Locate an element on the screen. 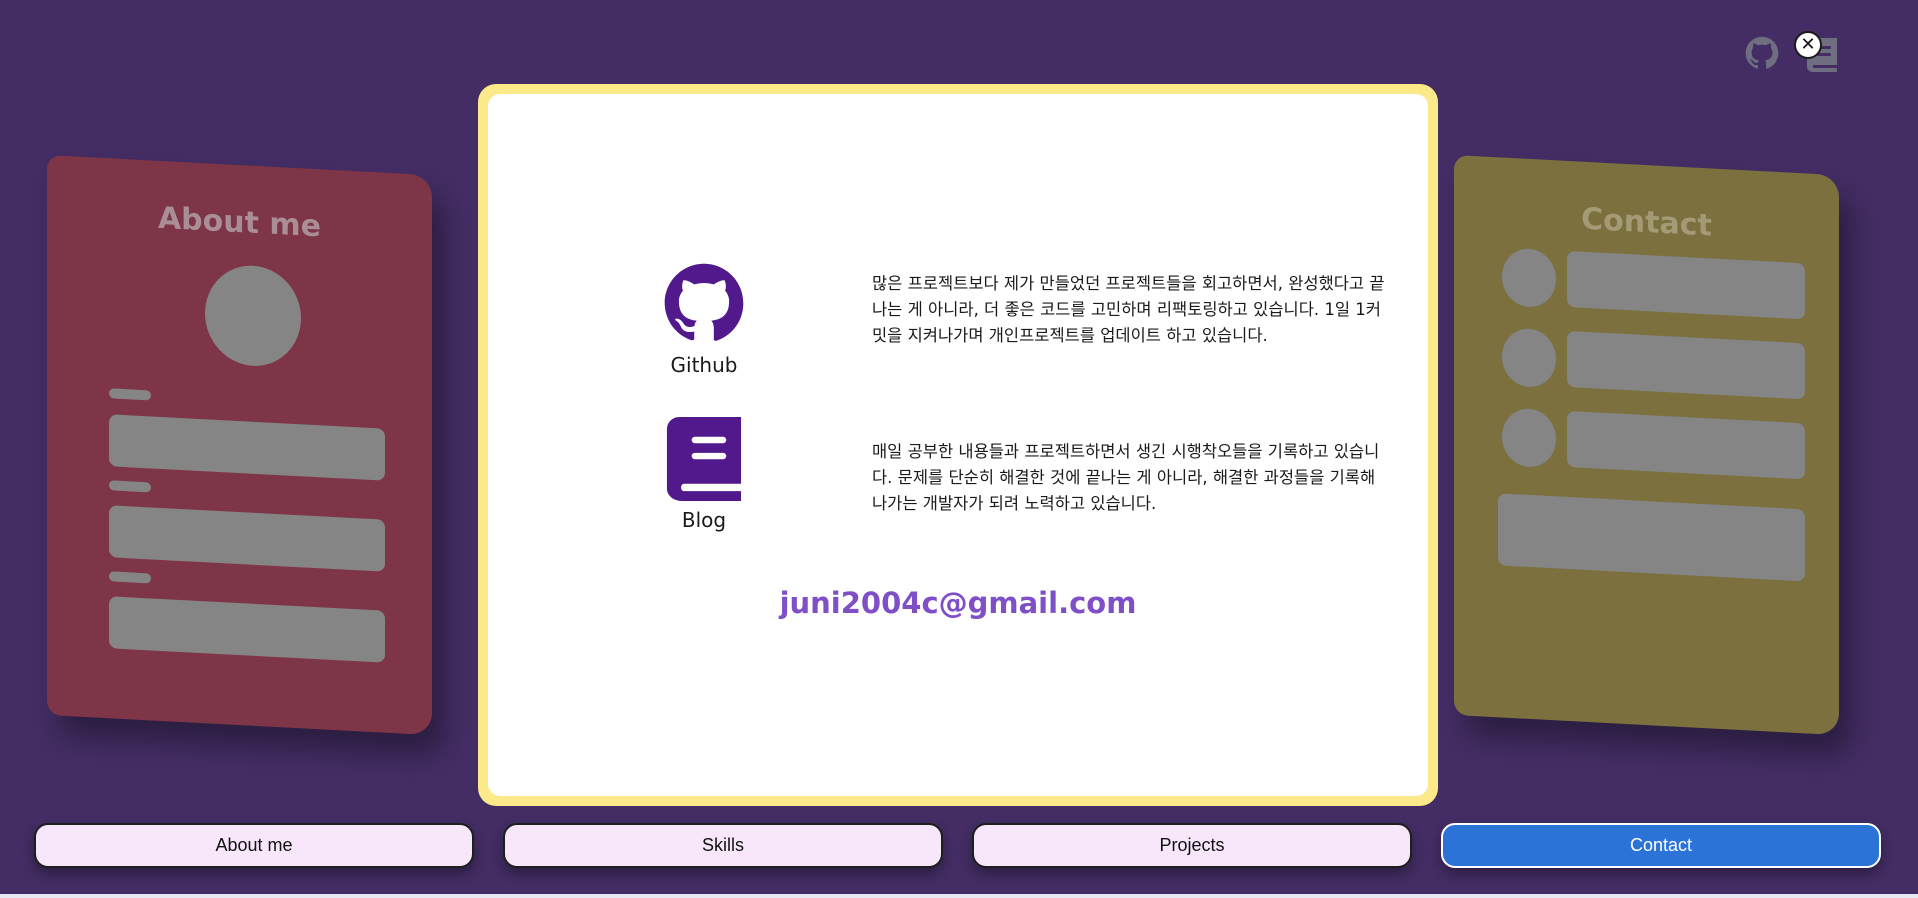 The width and height of the screenshot is (1918, 898). nav-skills-button: Skills is located at coordinates (723, 845).